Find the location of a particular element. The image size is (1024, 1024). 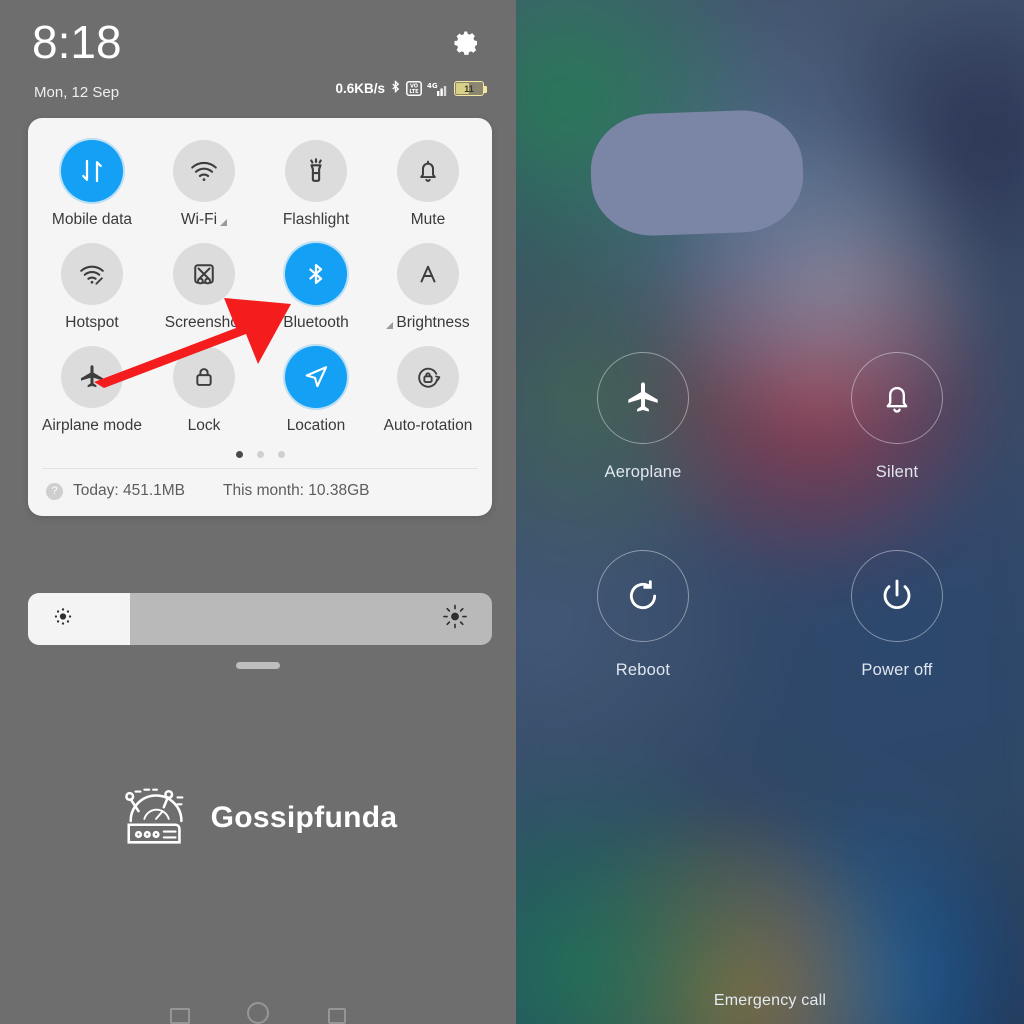

navigation-bar-hints is located at coordinates (258, 1013).